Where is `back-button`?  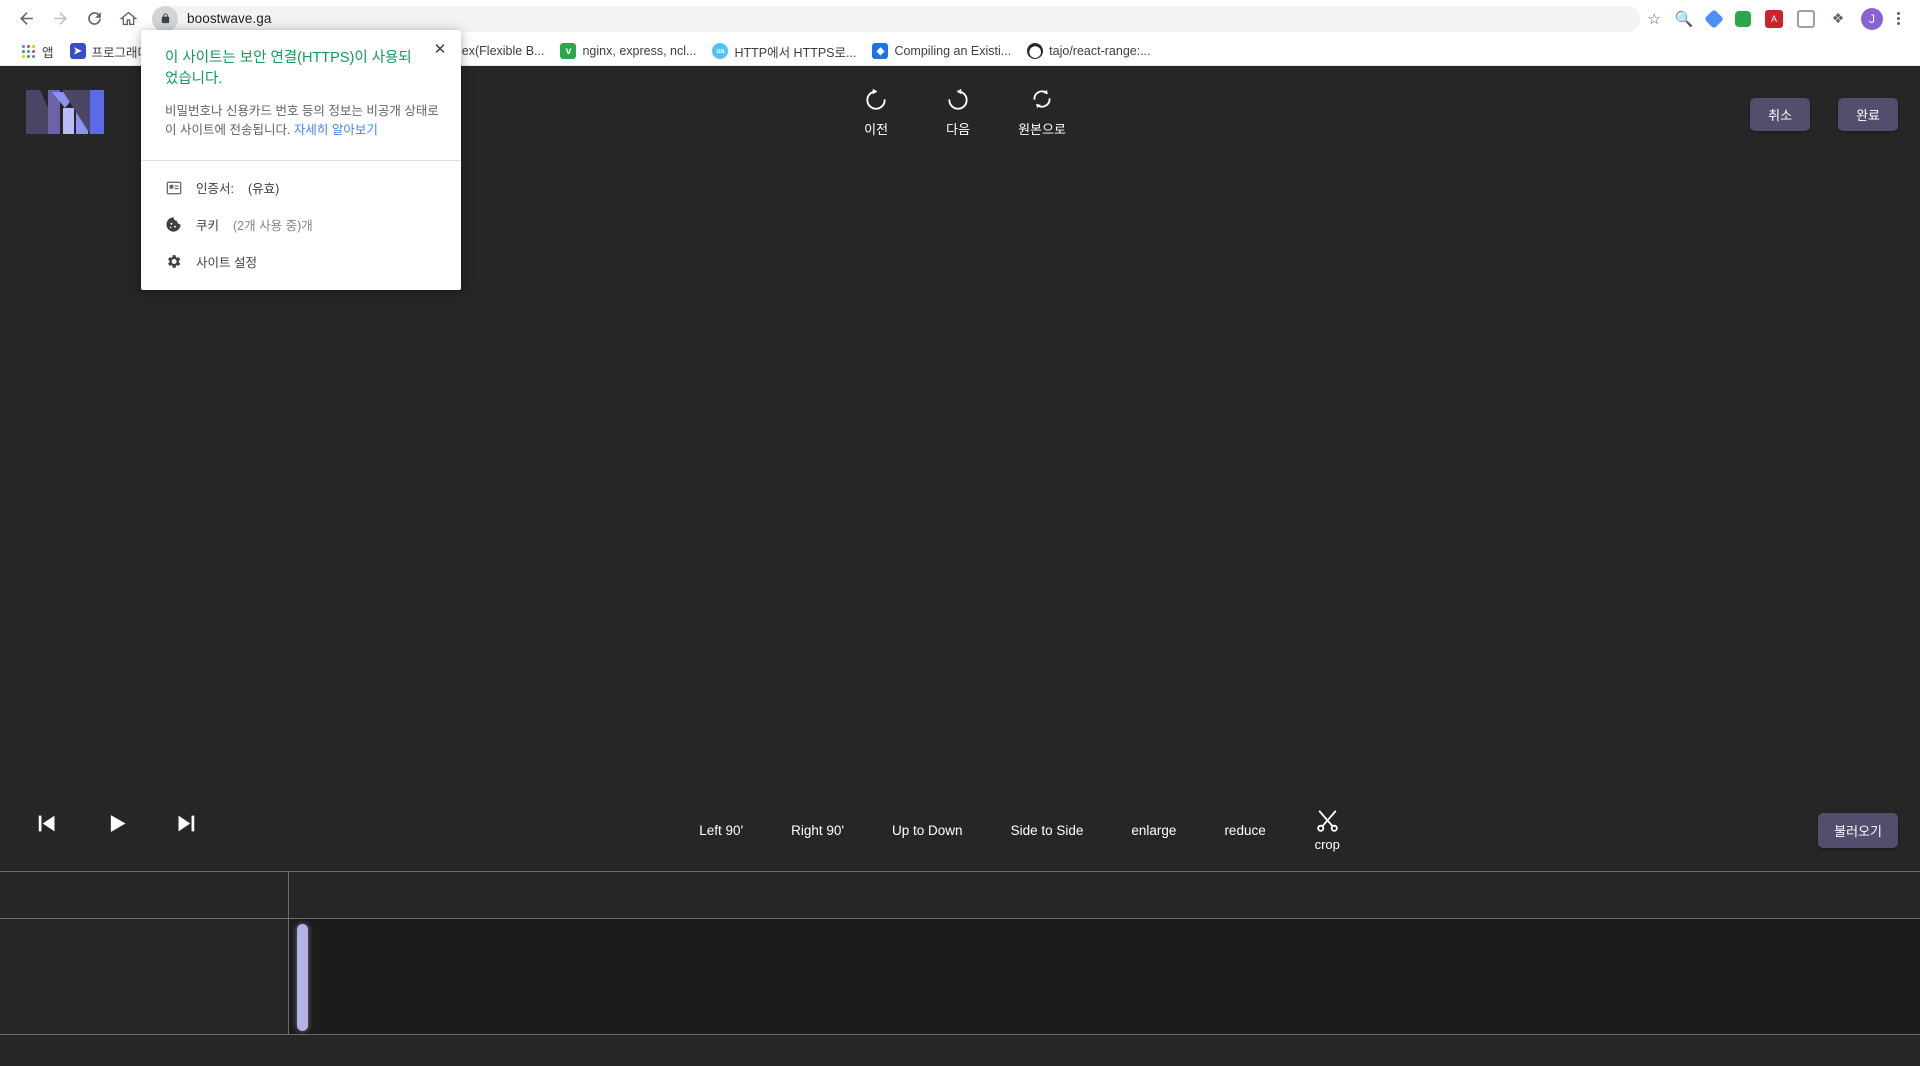
back-button is located at coordinates (26, 19).